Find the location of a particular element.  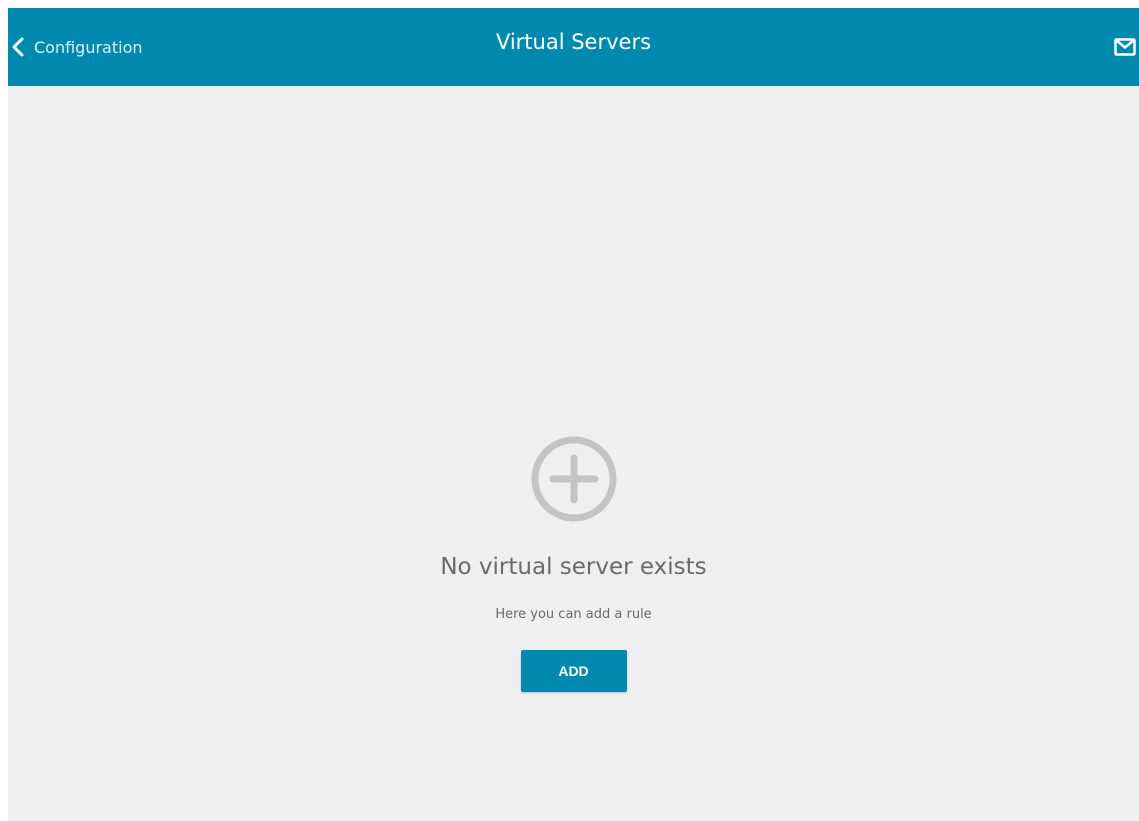

add-button: ADD is located at coordinates (573, 671).